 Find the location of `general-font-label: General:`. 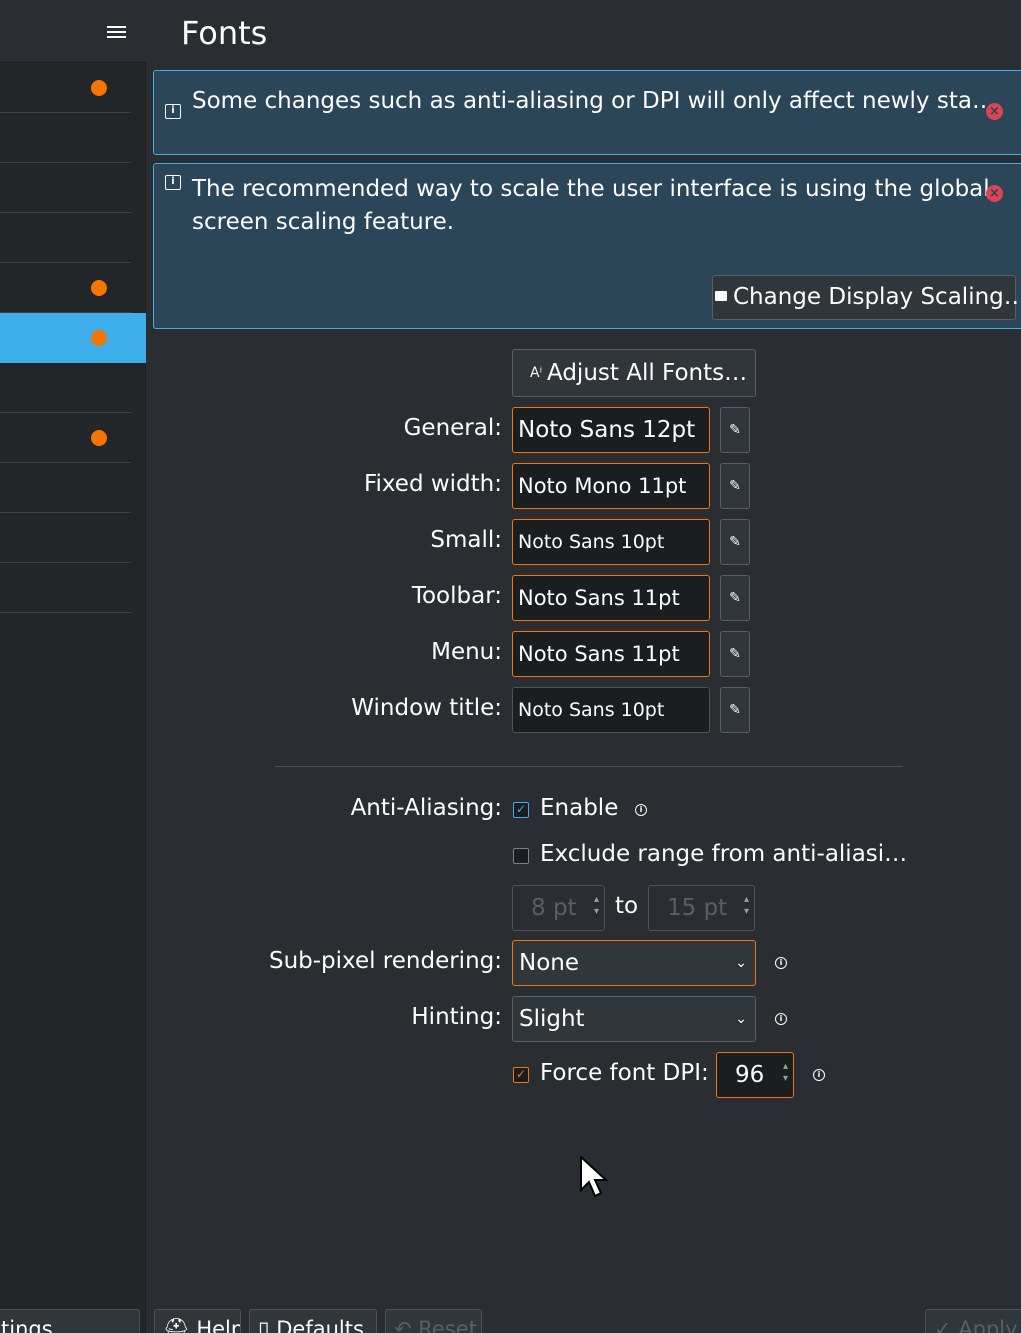

general-font-label: General: is located at coordinates (452, 428).